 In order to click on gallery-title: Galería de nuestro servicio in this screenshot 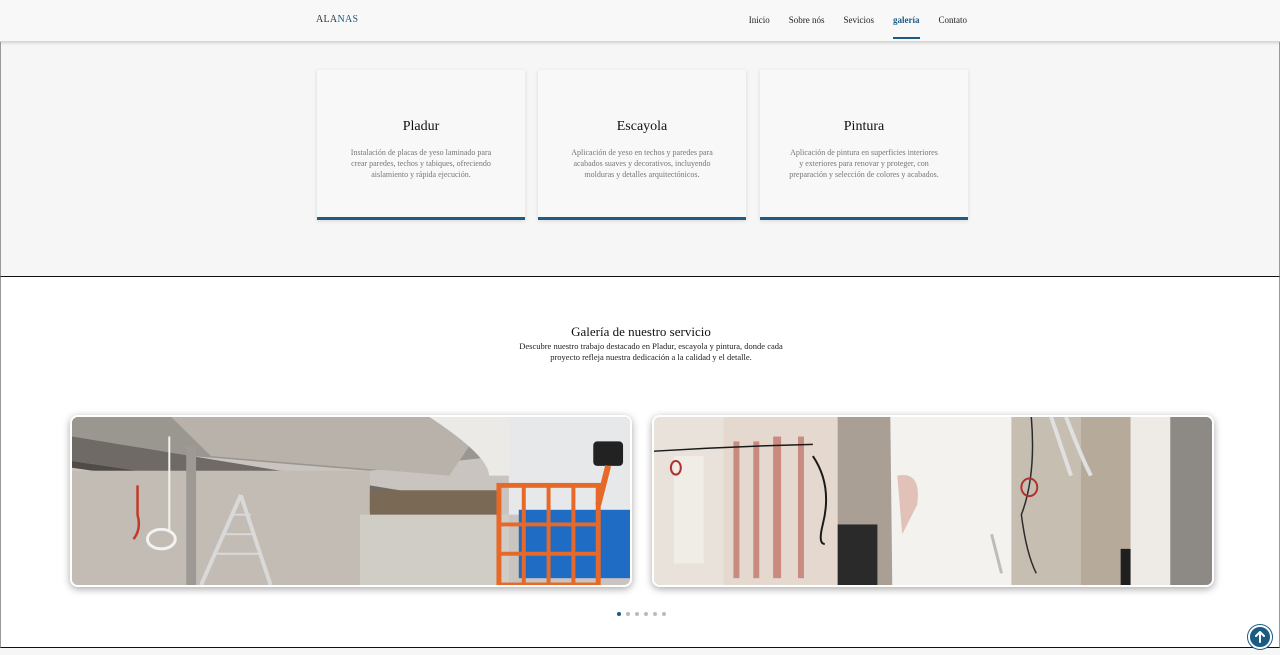, I will do `click(641, 331)`.